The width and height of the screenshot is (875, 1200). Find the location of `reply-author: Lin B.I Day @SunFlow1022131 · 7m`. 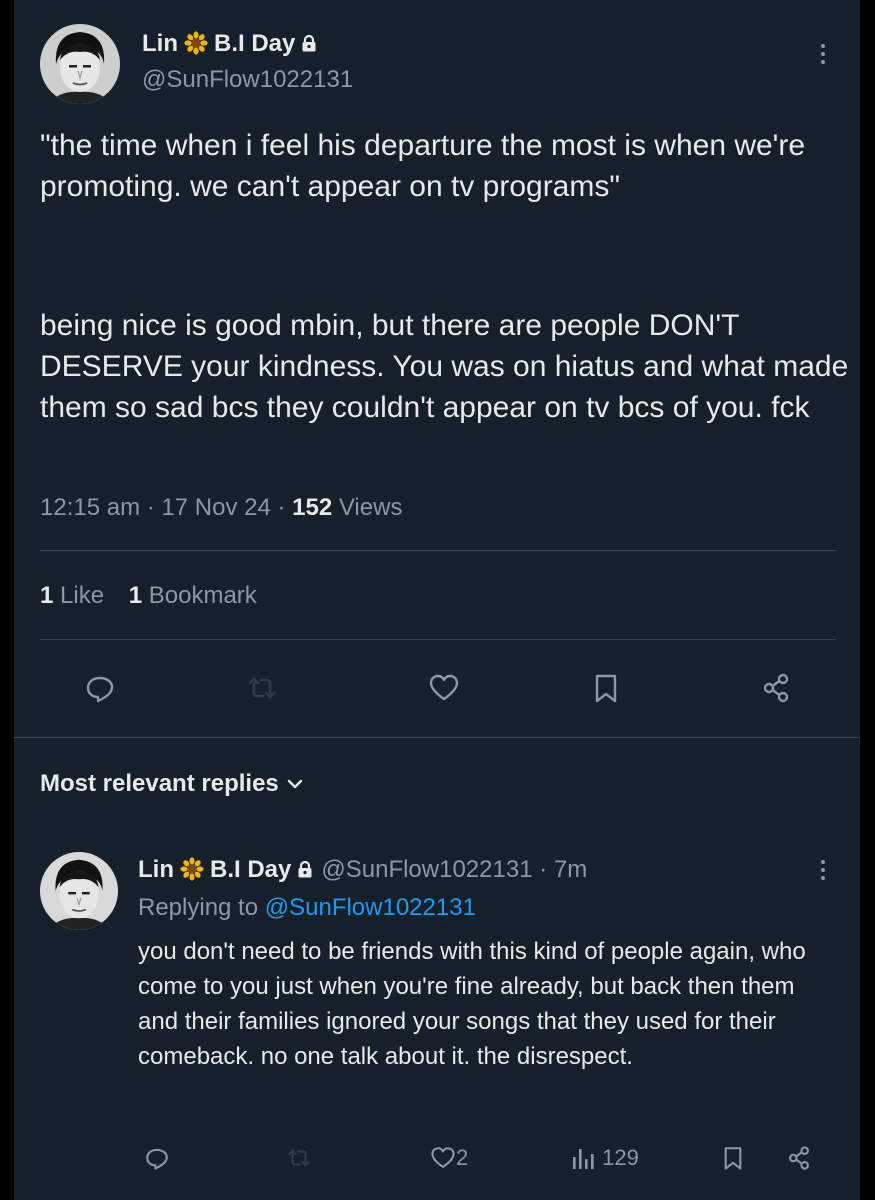

reply-author: Lin B.I Day @SunFlow1022131 · 7m is located at coordinates (362, 870).